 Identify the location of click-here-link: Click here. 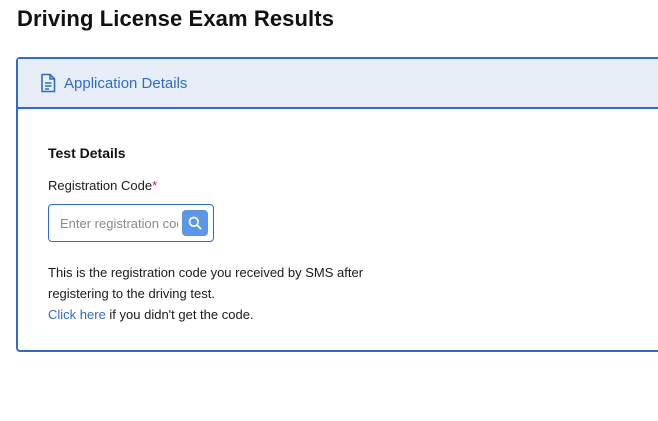
(77, 314).